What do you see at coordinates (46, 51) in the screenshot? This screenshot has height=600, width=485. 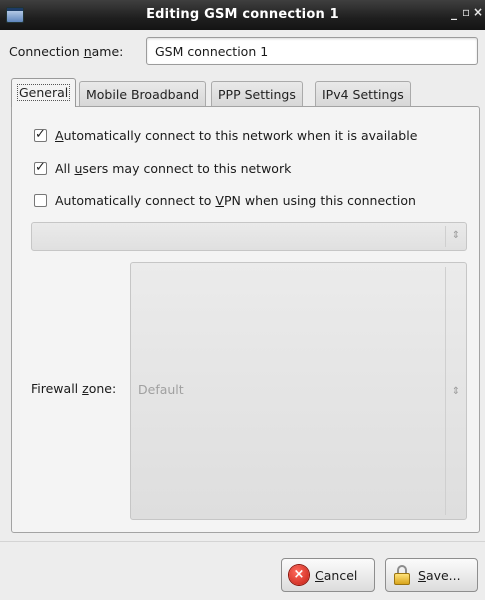 I see `connection-name-label-pre: Connection` at bounding box center [46, 51].